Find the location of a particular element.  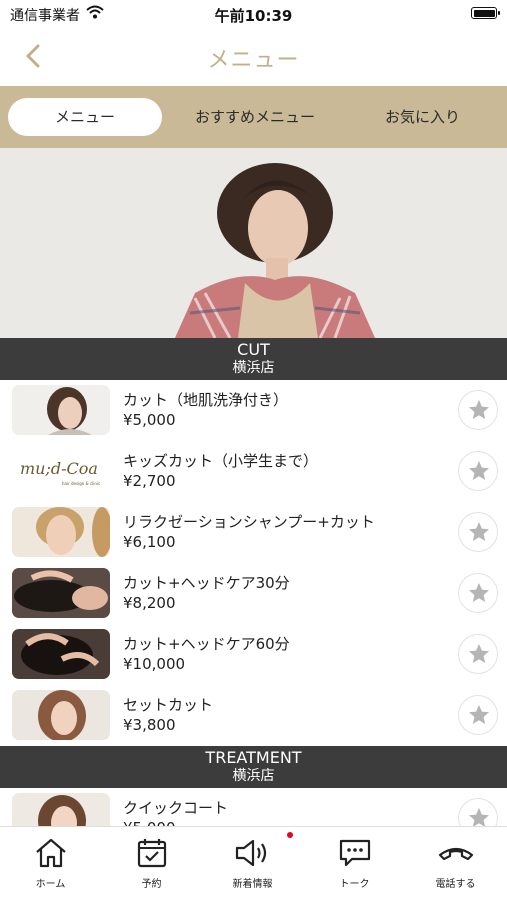

menu-item-name: カット（地肌洗浄付き） is located at coordinates (206, 400).